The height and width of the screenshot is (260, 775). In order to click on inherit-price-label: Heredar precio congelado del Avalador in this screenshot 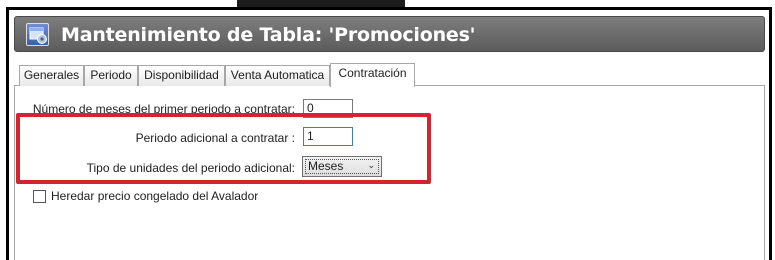, I will do `click(155, 196)`.